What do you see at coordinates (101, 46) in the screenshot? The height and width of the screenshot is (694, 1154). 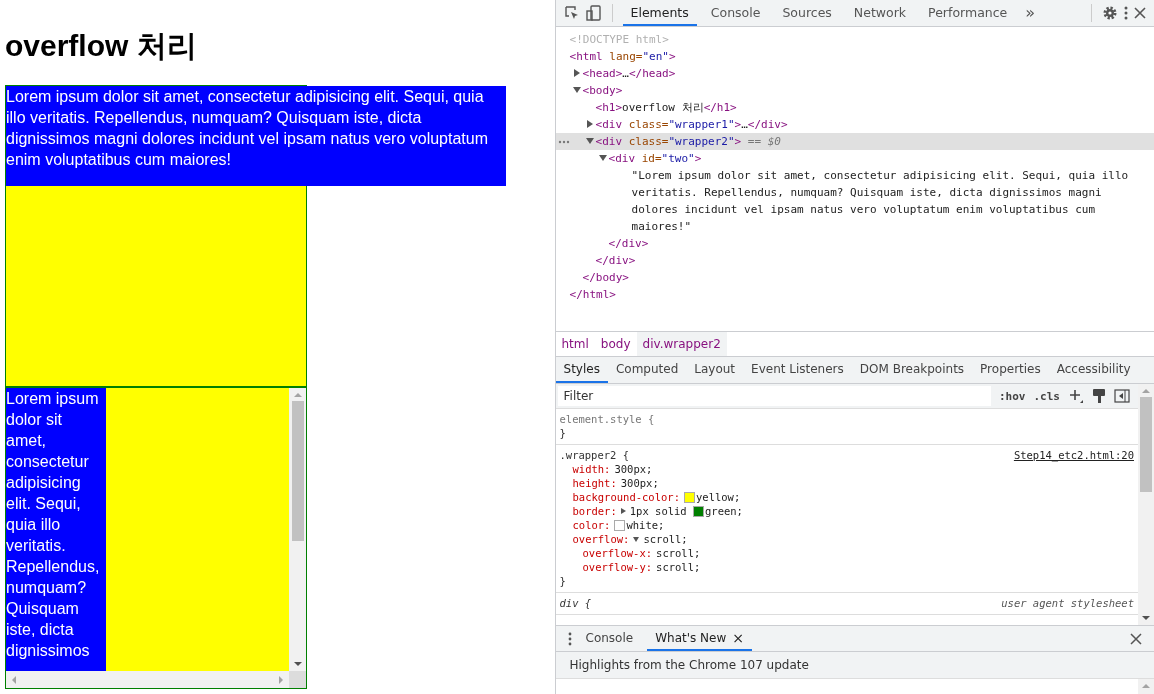 I see `page-heading: overflow 처리` at bounding box center [101, 46].